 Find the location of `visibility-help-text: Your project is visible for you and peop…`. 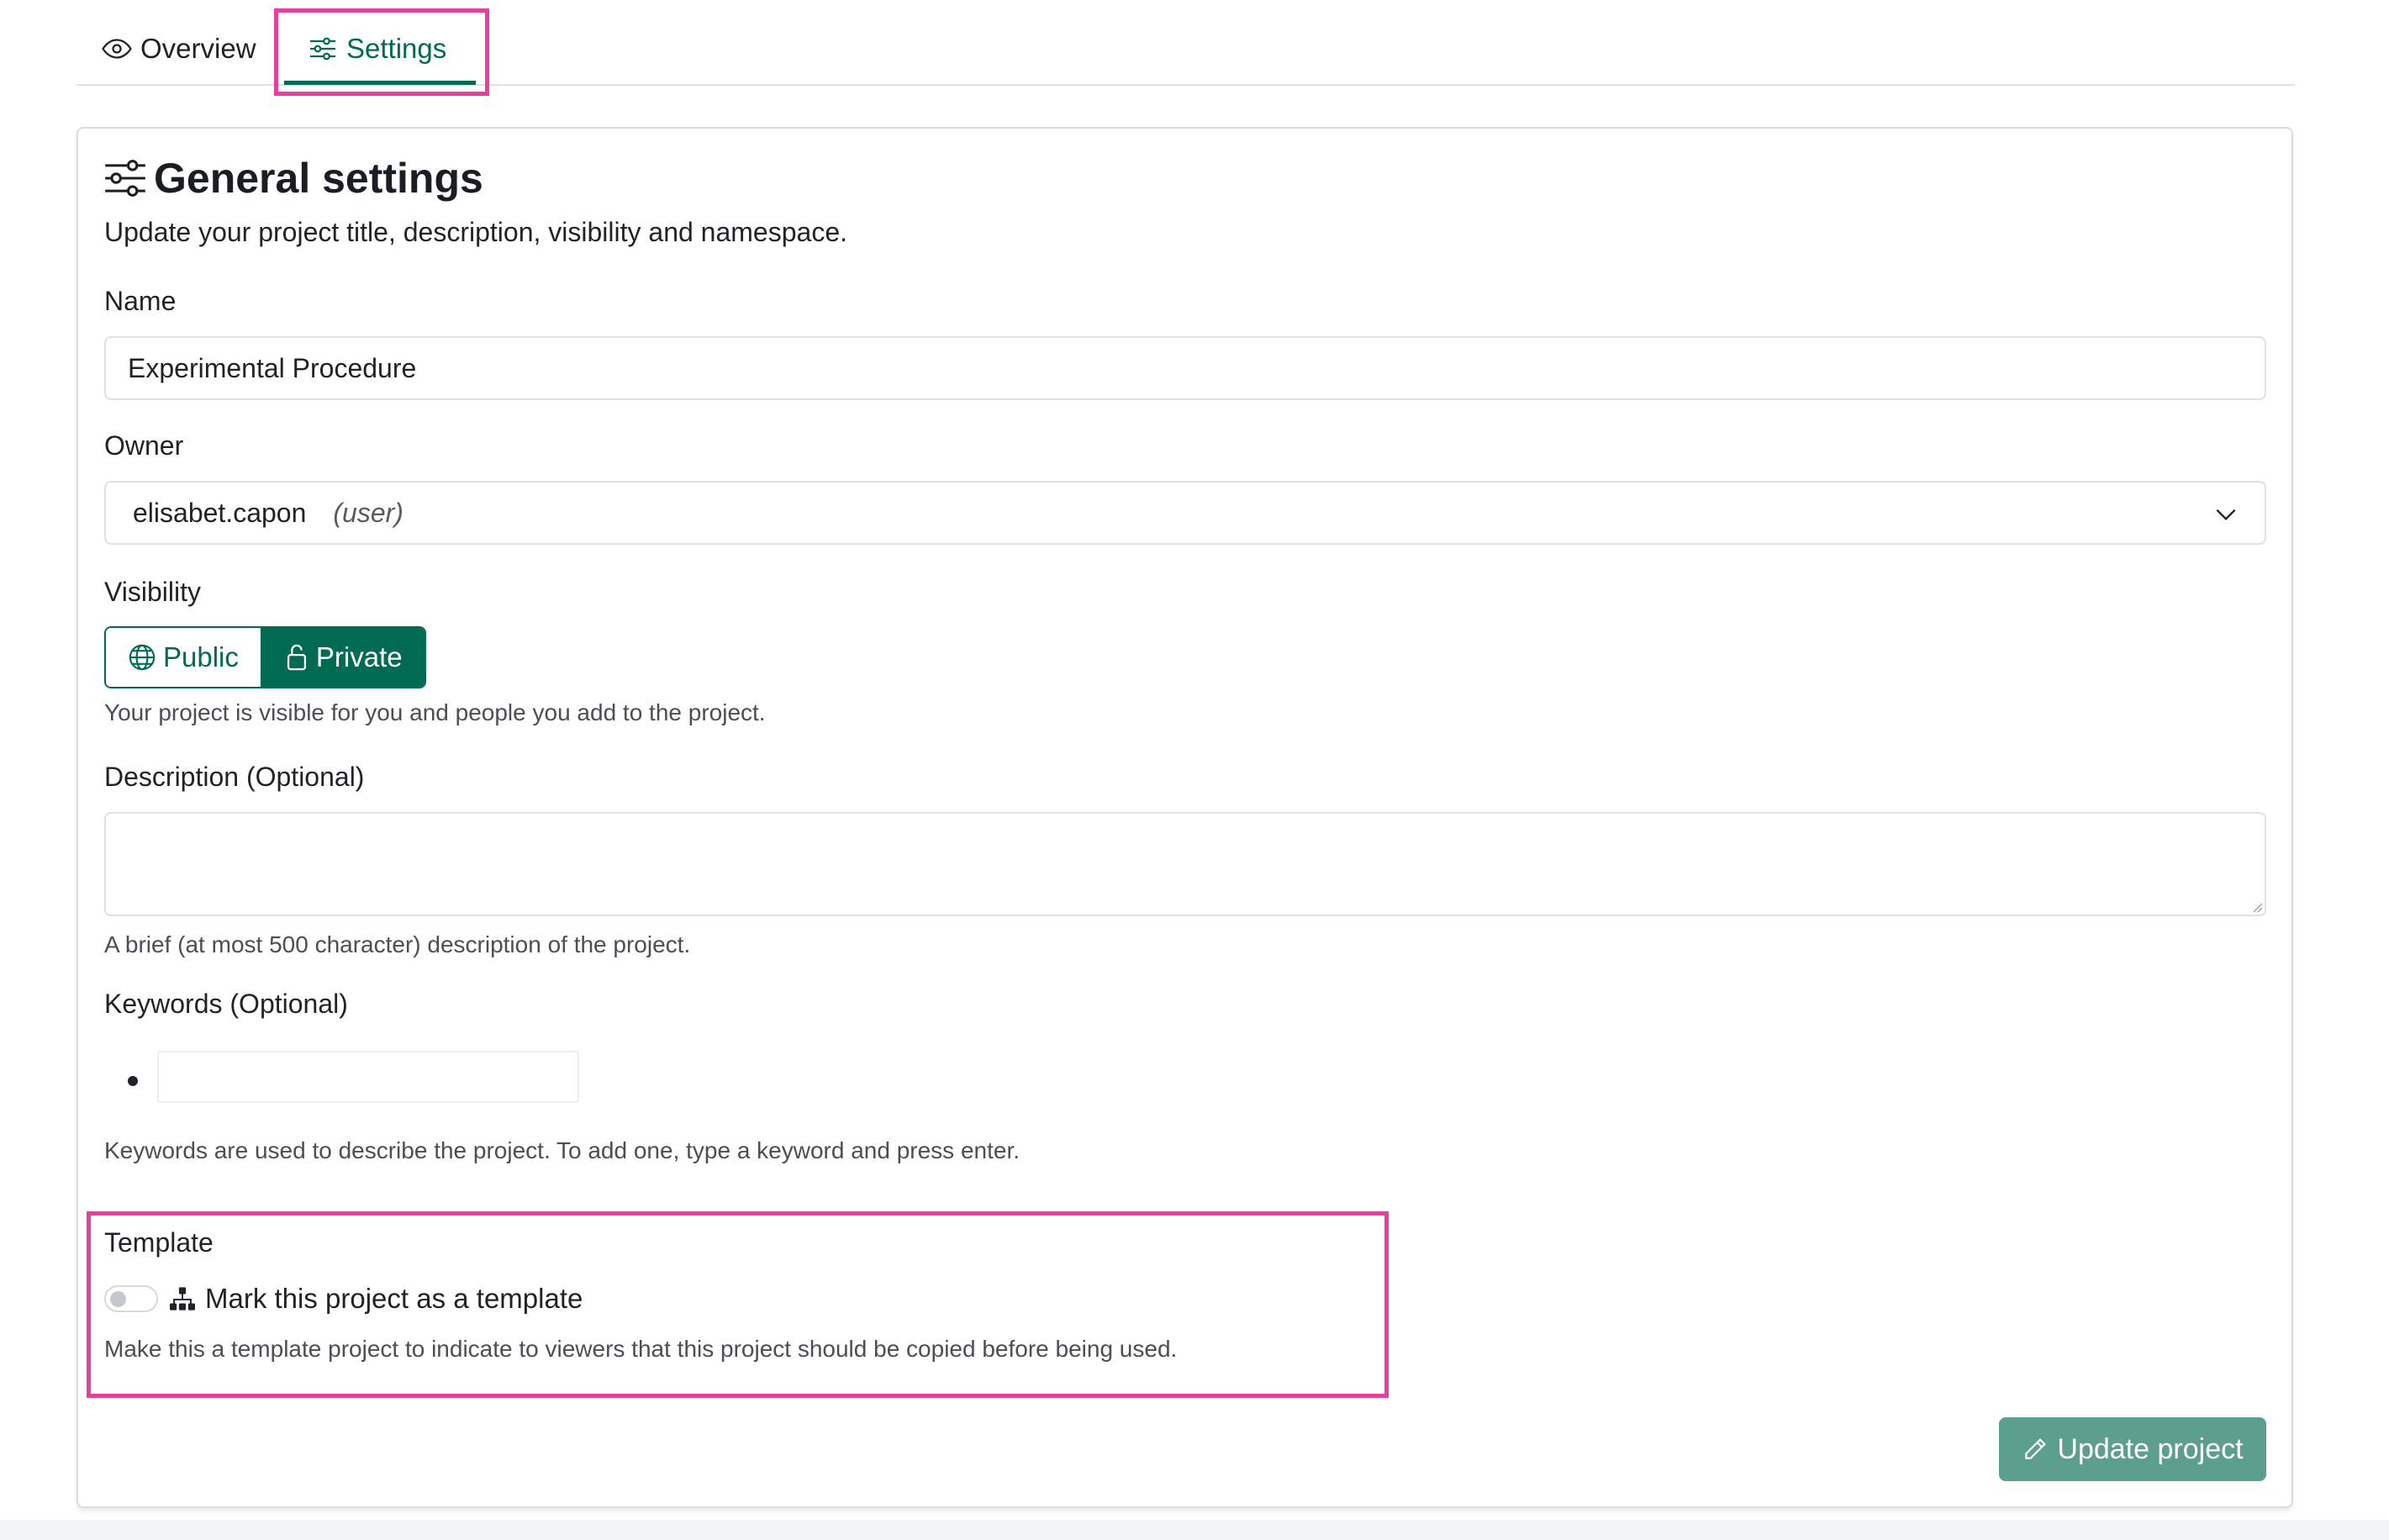

visibility-help-text: Your project is visible for you and peop… is located at coordinates (435, 712).